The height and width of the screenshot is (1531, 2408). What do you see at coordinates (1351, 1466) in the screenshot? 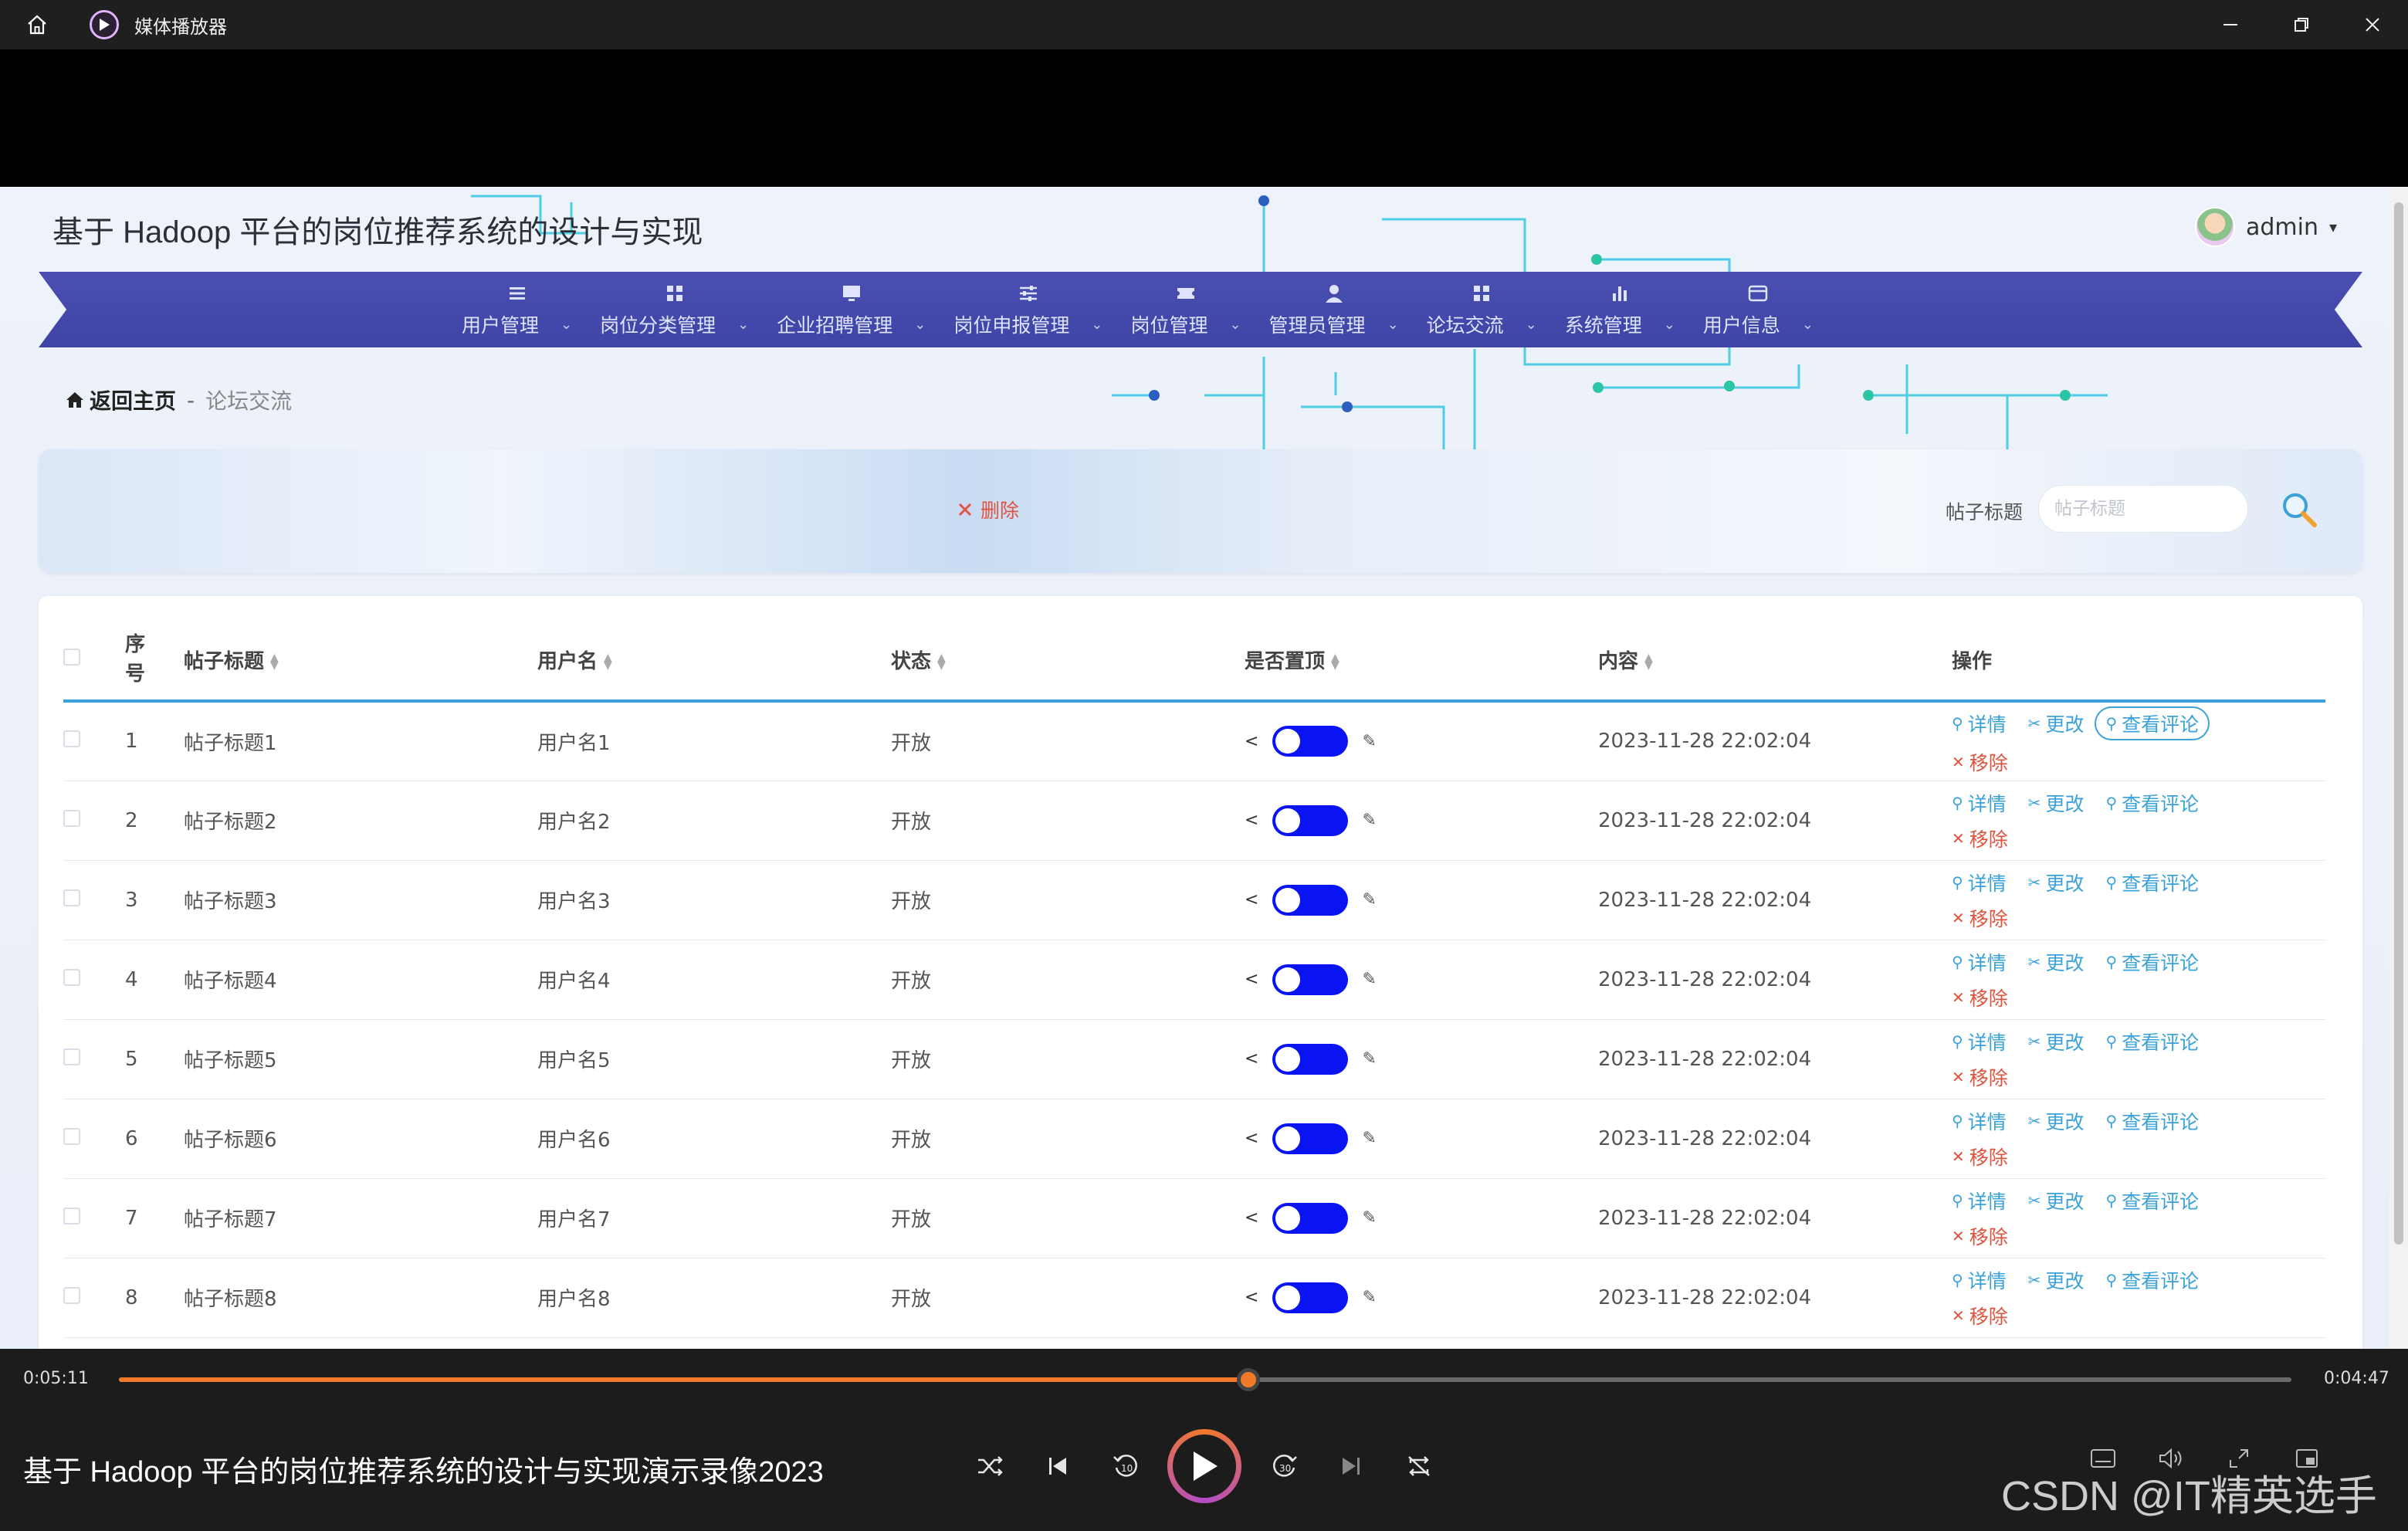
I see `next-icon` at bounding box center [1351, 1466].